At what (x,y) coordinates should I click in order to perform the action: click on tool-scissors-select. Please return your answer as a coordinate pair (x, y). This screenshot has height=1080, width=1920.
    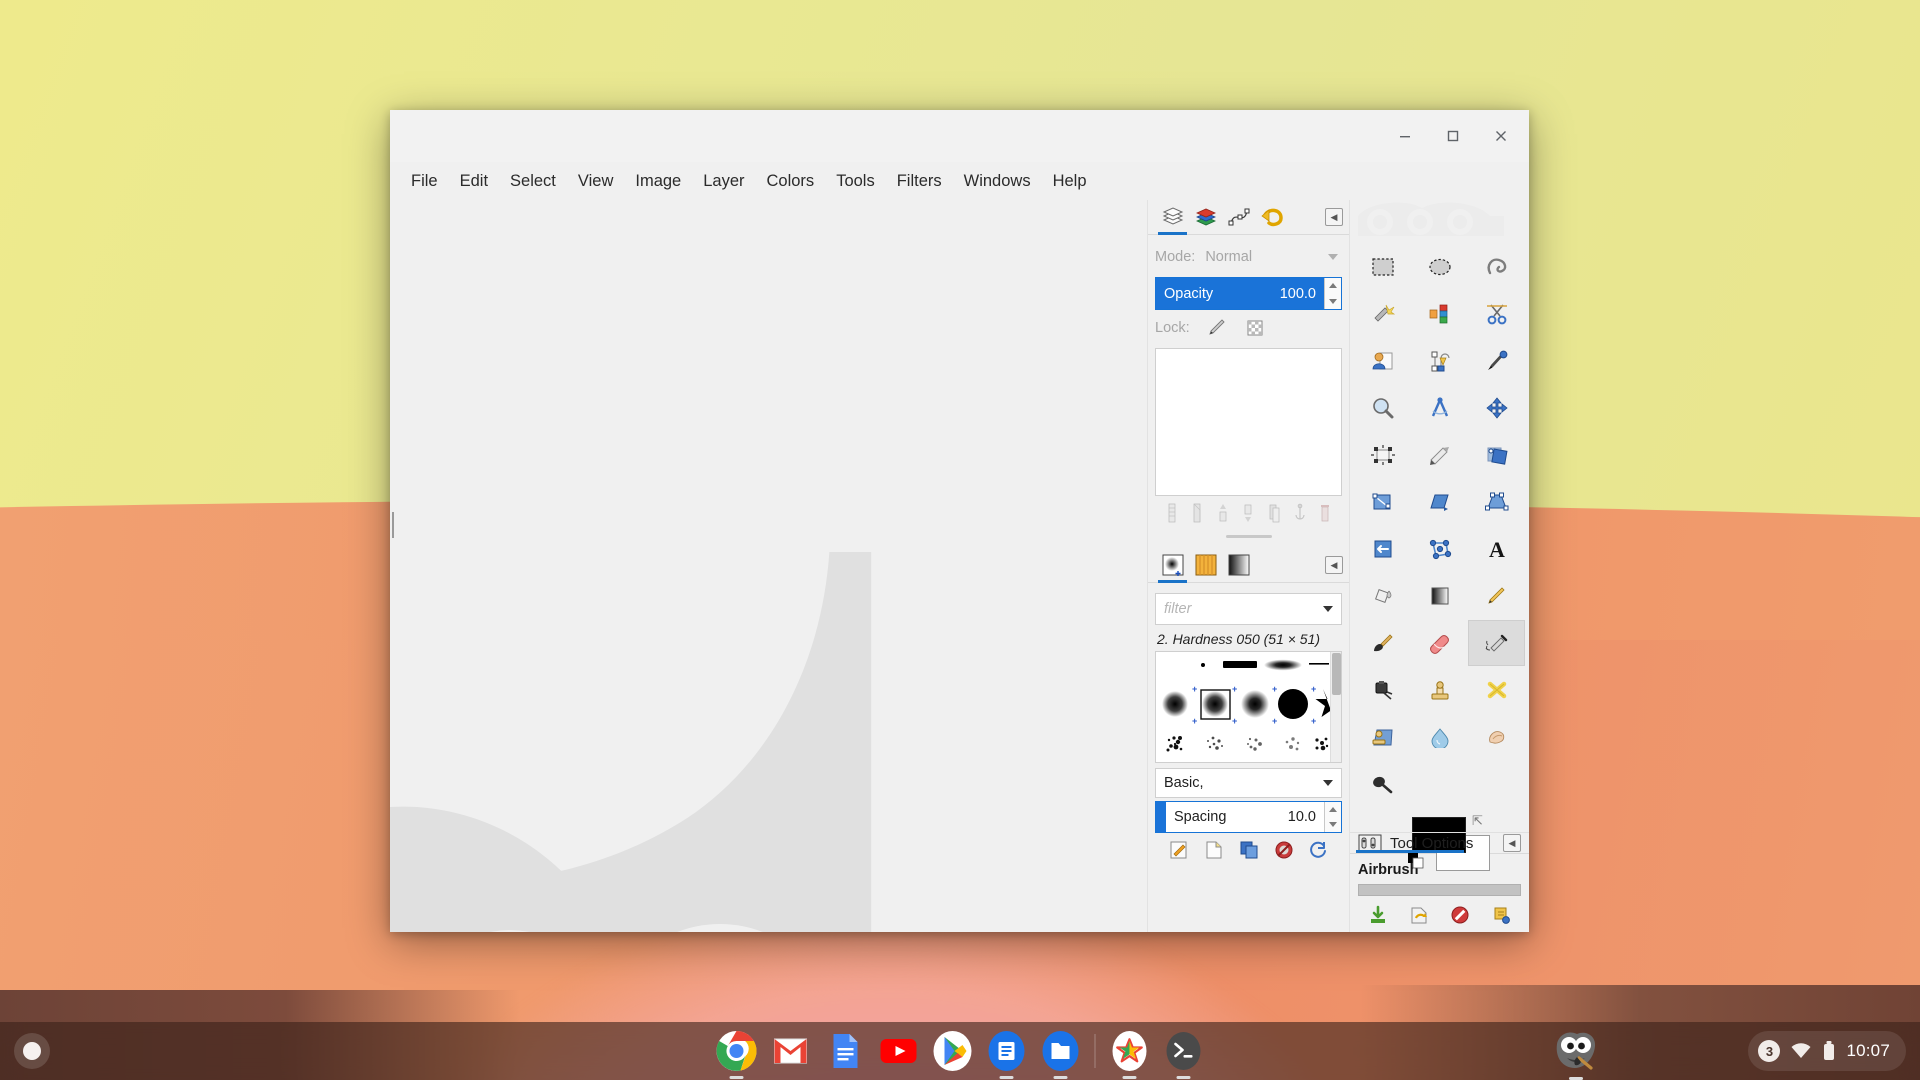
    Looking at the image, I should click on (1496, 314).